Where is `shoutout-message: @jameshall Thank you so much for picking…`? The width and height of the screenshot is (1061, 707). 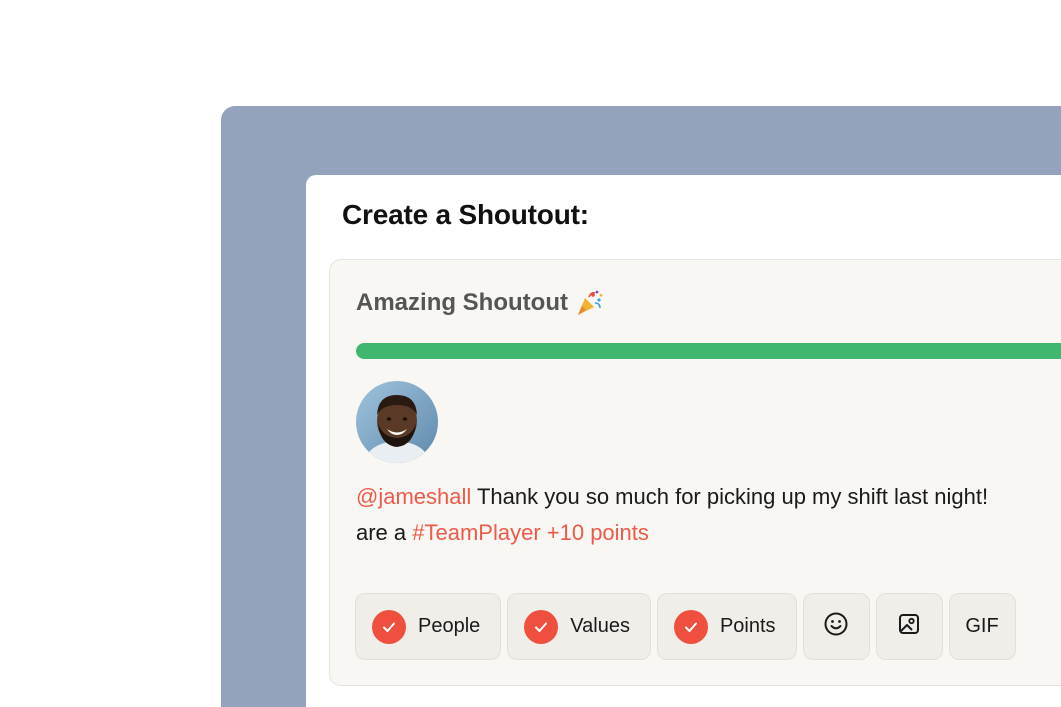
shoutout-message: @jameshall Thank you so much for picking… is located at coordinates (708, 515).